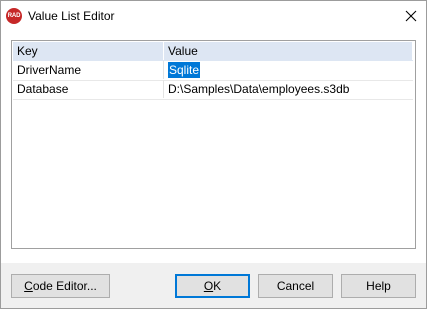  What do you see at coordinates (217, 286) in the screenshot?
I see `ok-label: K` at bounding box center [217, 286].